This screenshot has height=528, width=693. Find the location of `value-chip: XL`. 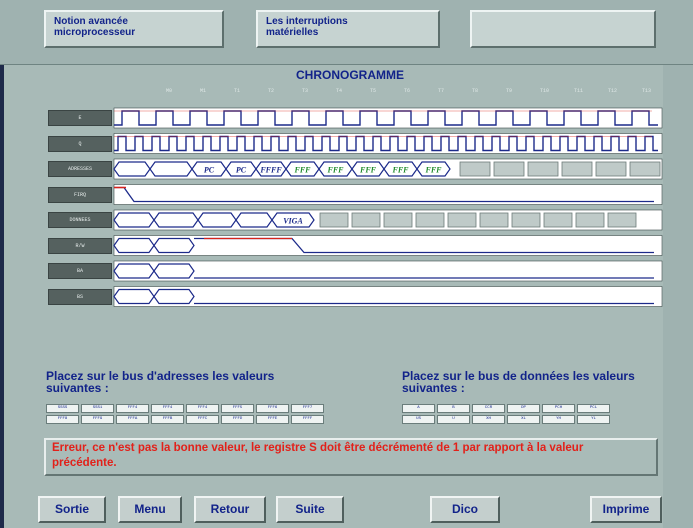

value-chip: XL is located at coordinates (523, 419).